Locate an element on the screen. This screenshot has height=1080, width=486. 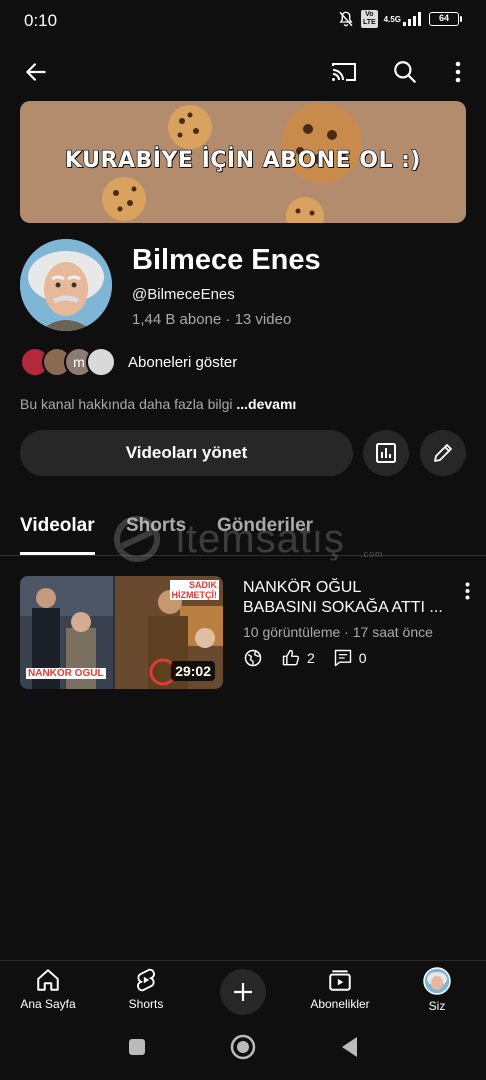
subscriber-avatar is located at coordinates (101, 362).